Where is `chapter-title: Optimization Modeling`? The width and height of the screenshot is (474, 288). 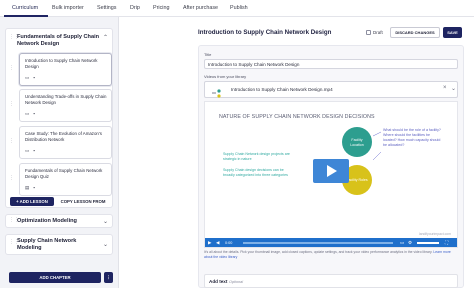
chapter-title: Optimization Modeling is located at coordinates (59, 221).